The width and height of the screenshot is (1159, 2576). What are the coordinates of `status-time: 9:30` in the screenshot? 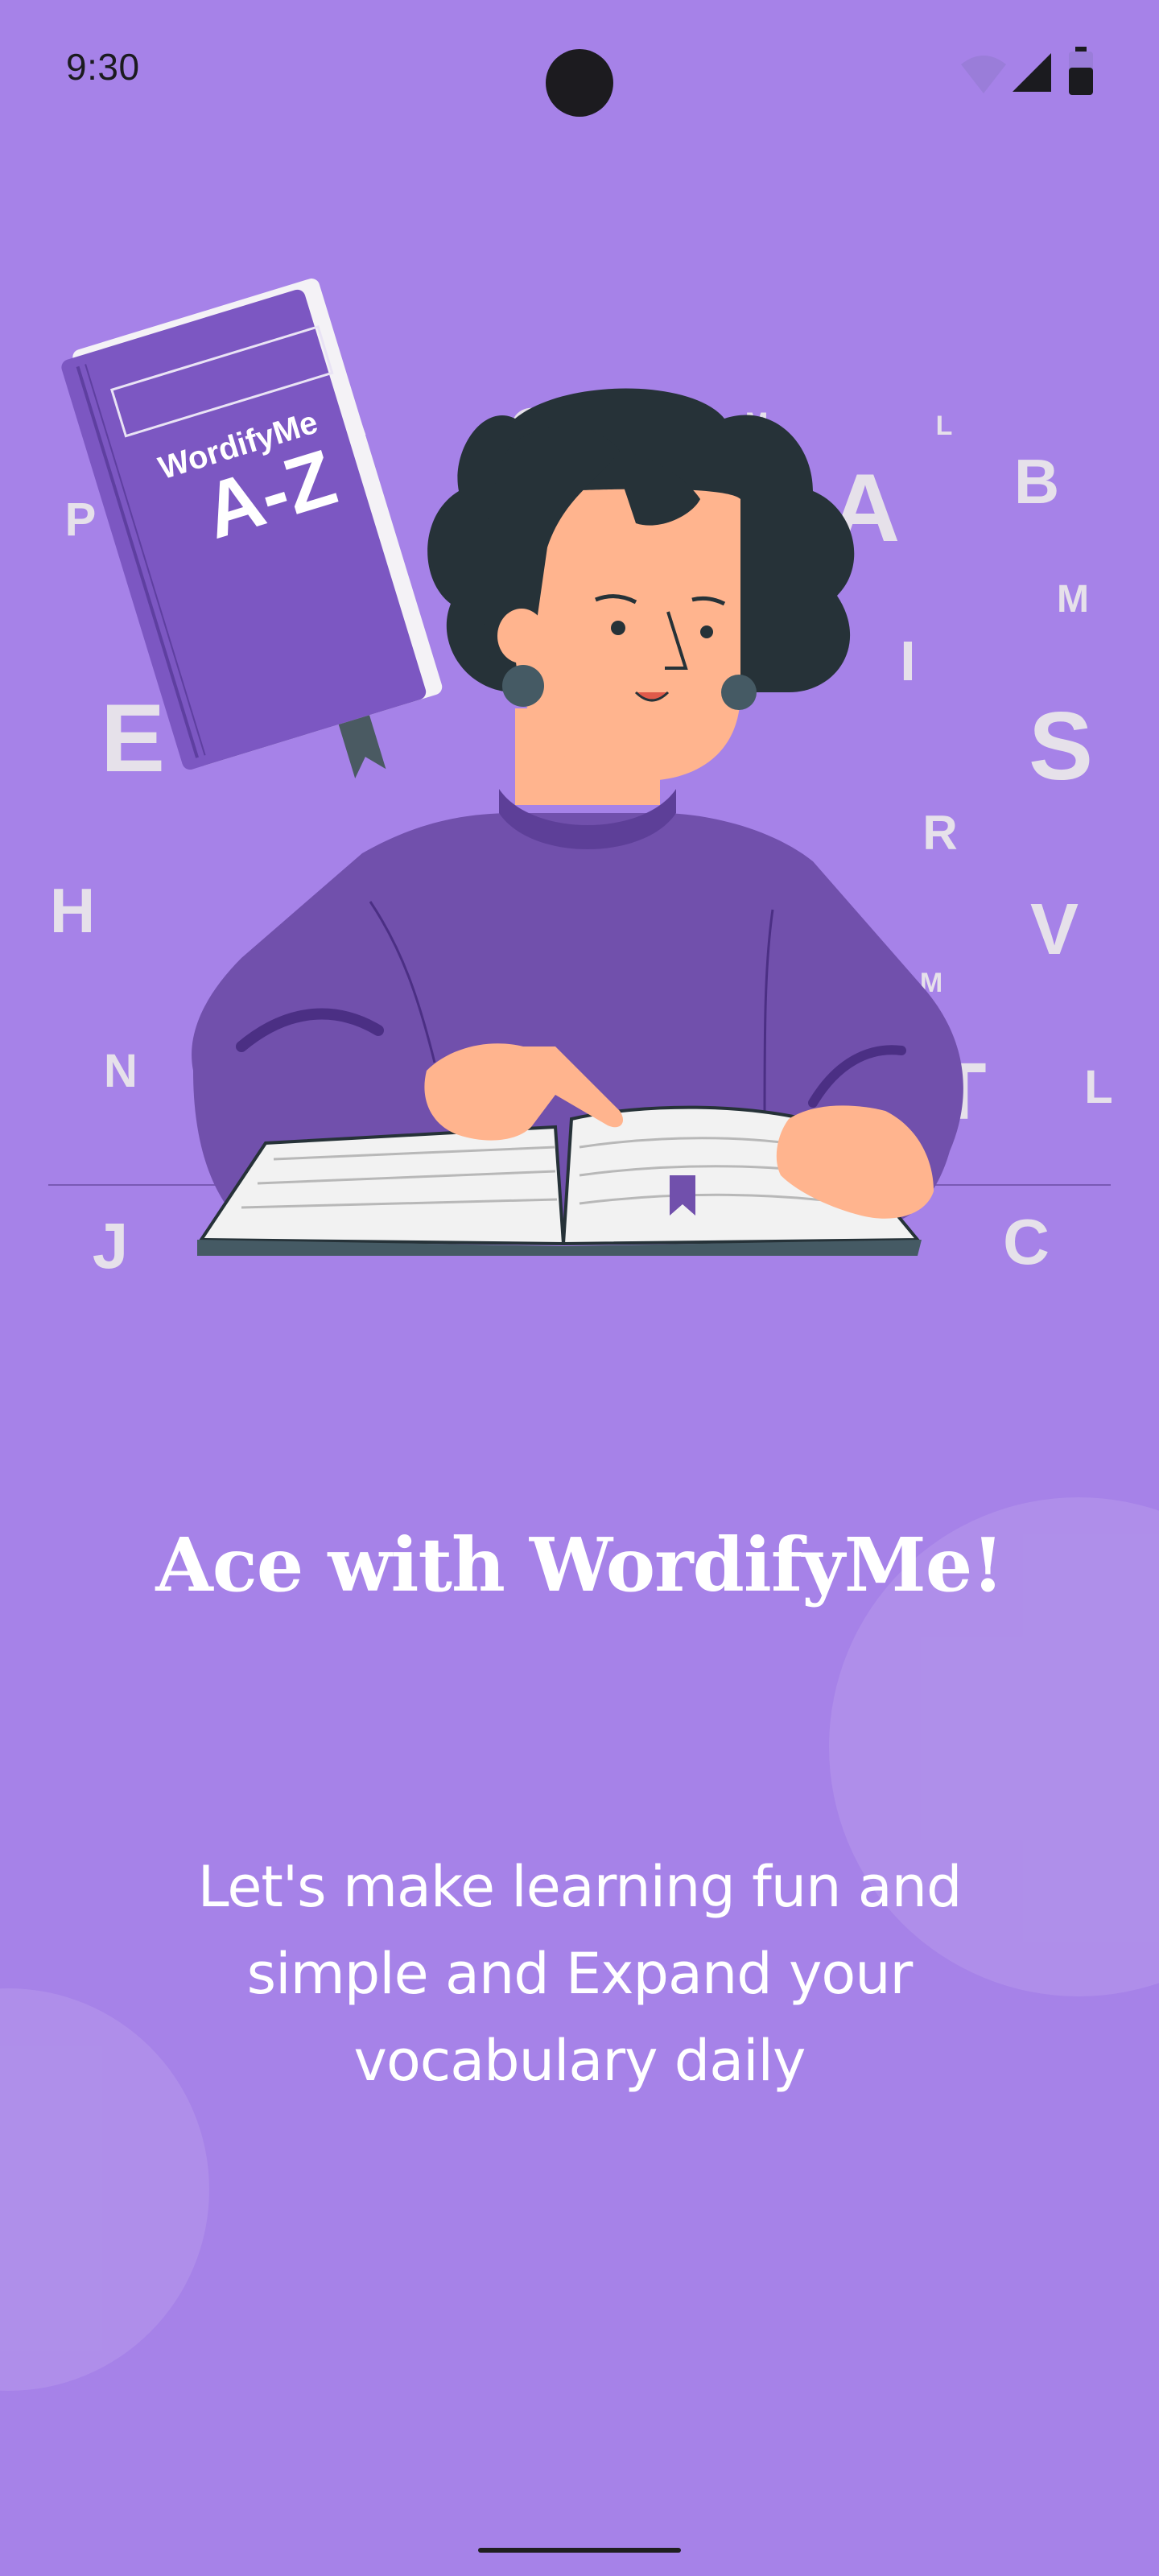 It's located at (103, 67).